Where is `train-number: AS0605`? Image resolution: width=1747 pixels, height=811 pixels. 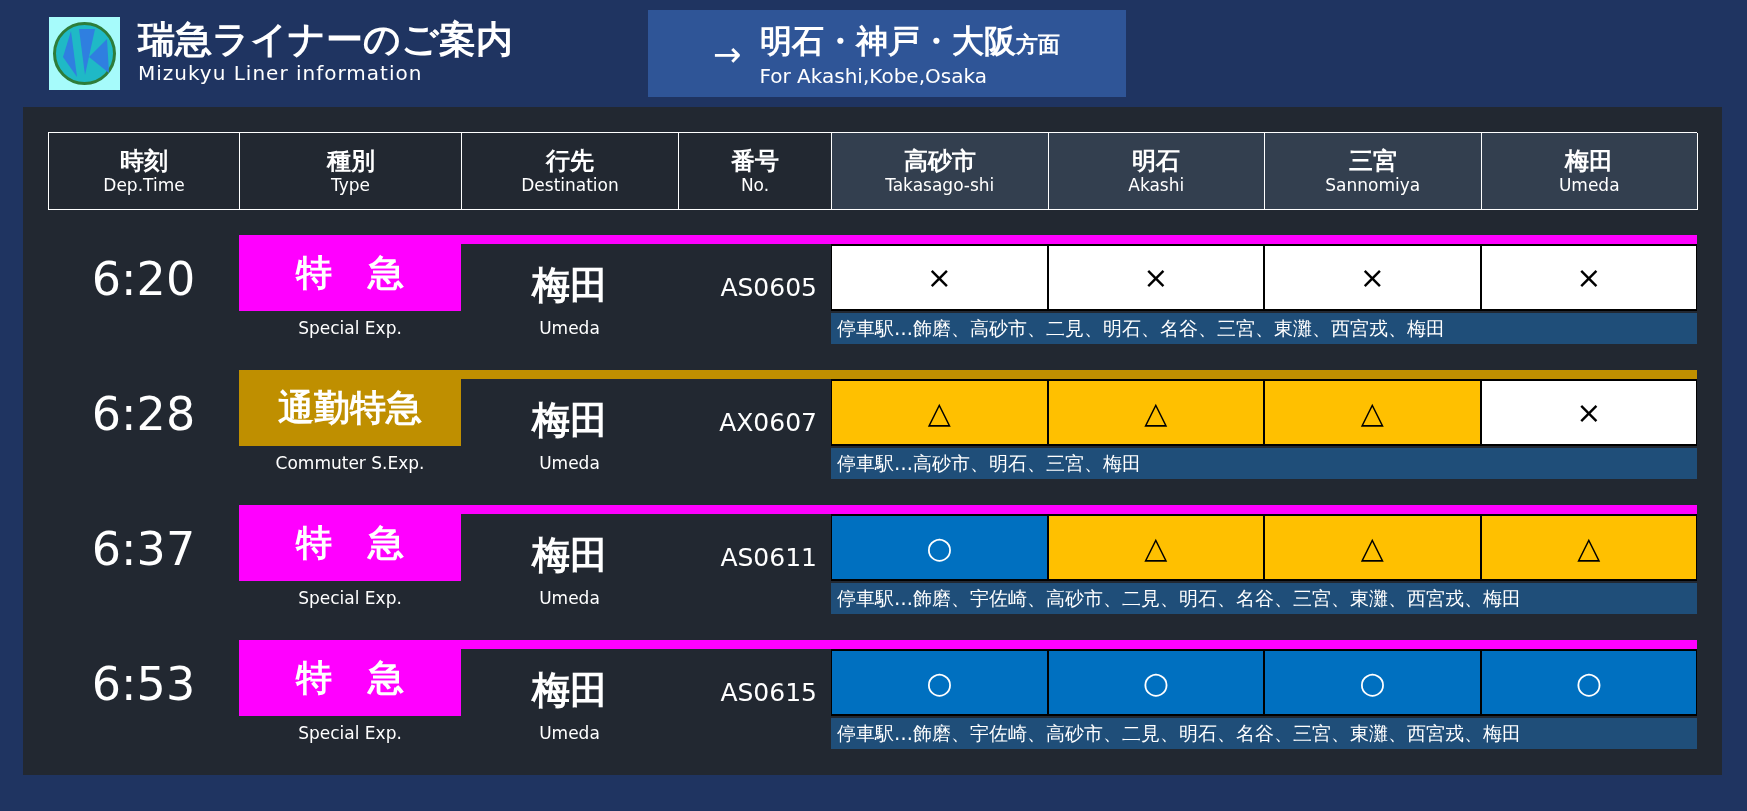 train-number: AS0605 is located at coordinates (768, 288).